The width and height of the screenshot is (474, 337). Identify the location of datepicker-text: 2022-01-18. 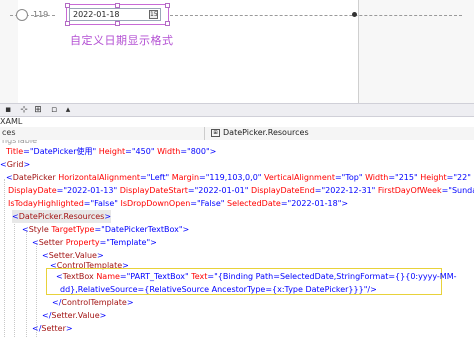
(96, 14).